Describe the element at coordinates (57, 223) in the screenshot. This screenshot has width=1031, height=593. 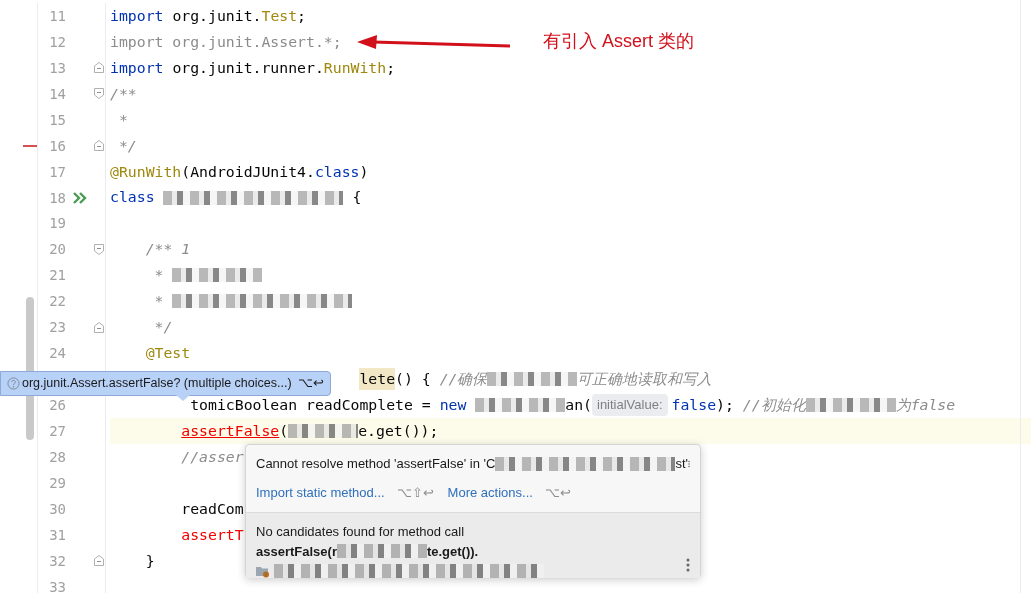
I see `line-number: 19` at that location.